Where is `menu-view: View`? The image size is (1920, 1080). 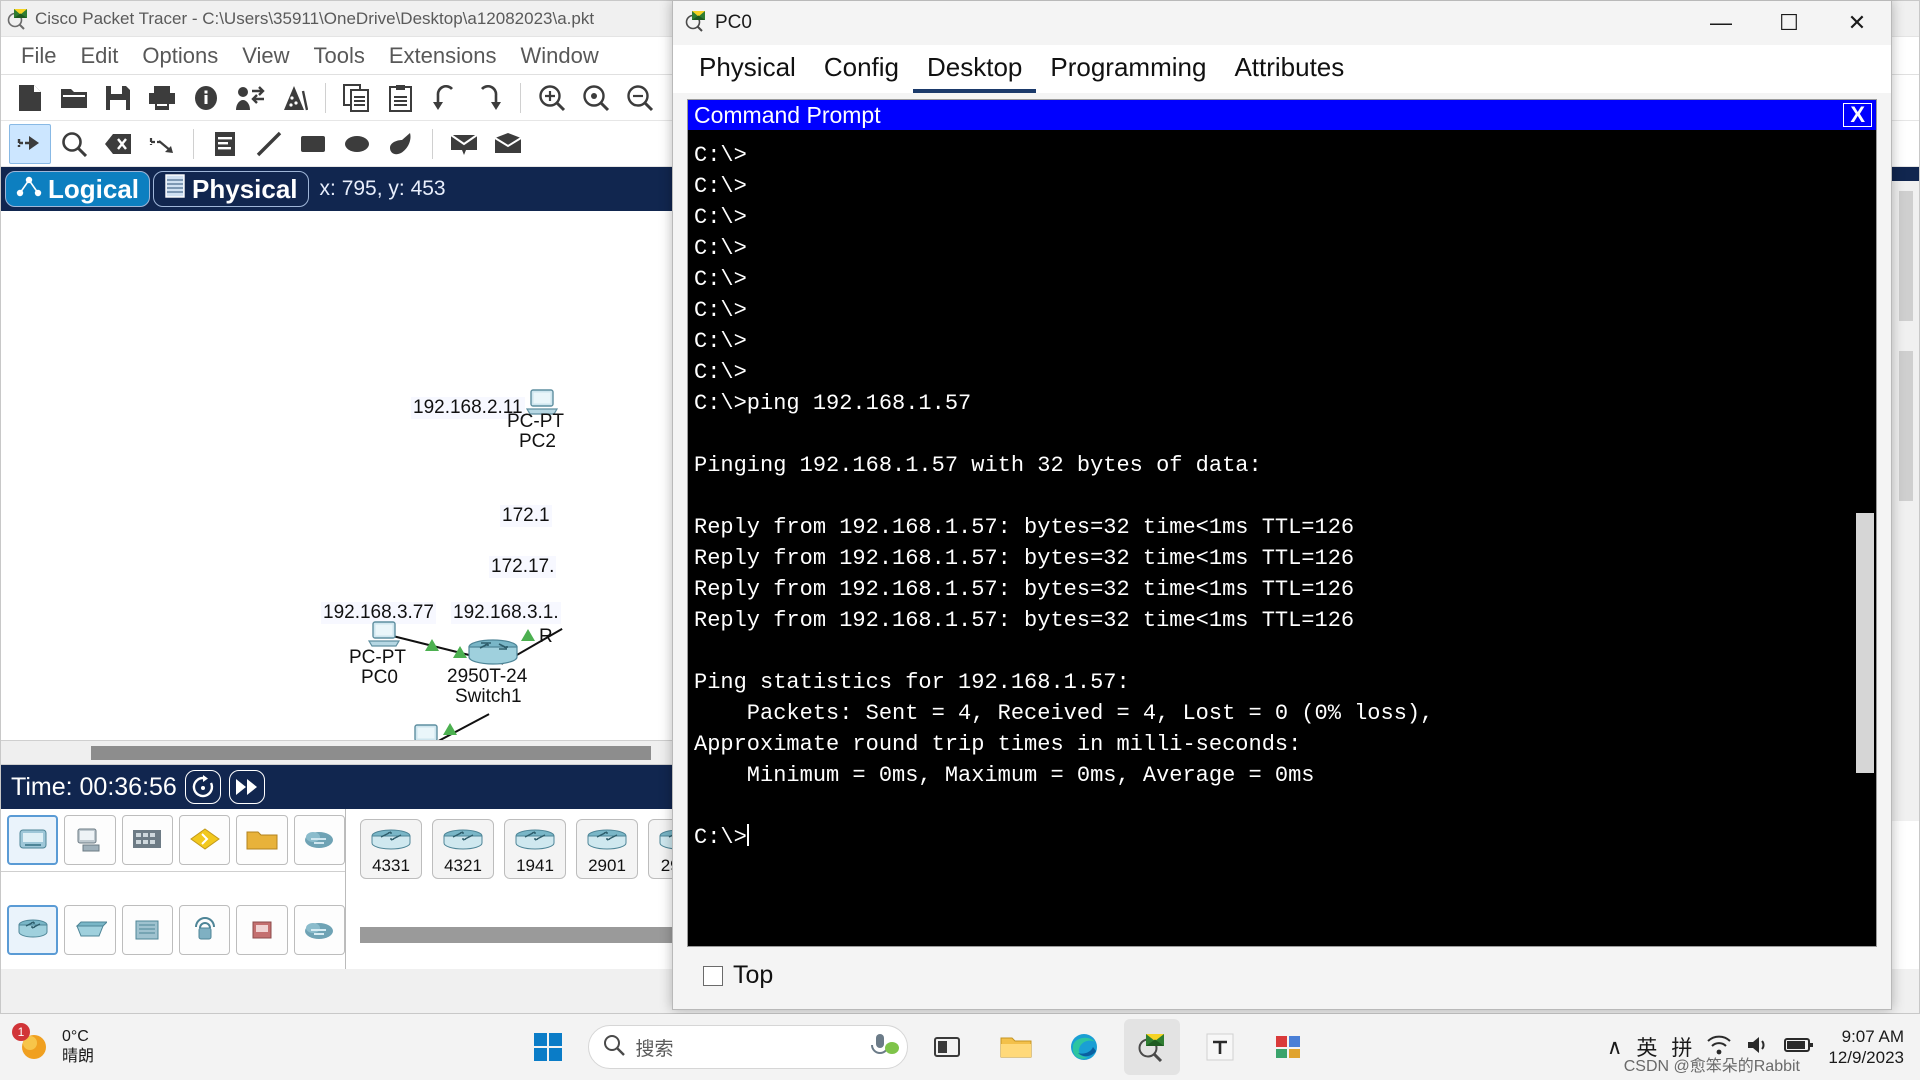 menu-view: View is located at coordinates (265, 56).